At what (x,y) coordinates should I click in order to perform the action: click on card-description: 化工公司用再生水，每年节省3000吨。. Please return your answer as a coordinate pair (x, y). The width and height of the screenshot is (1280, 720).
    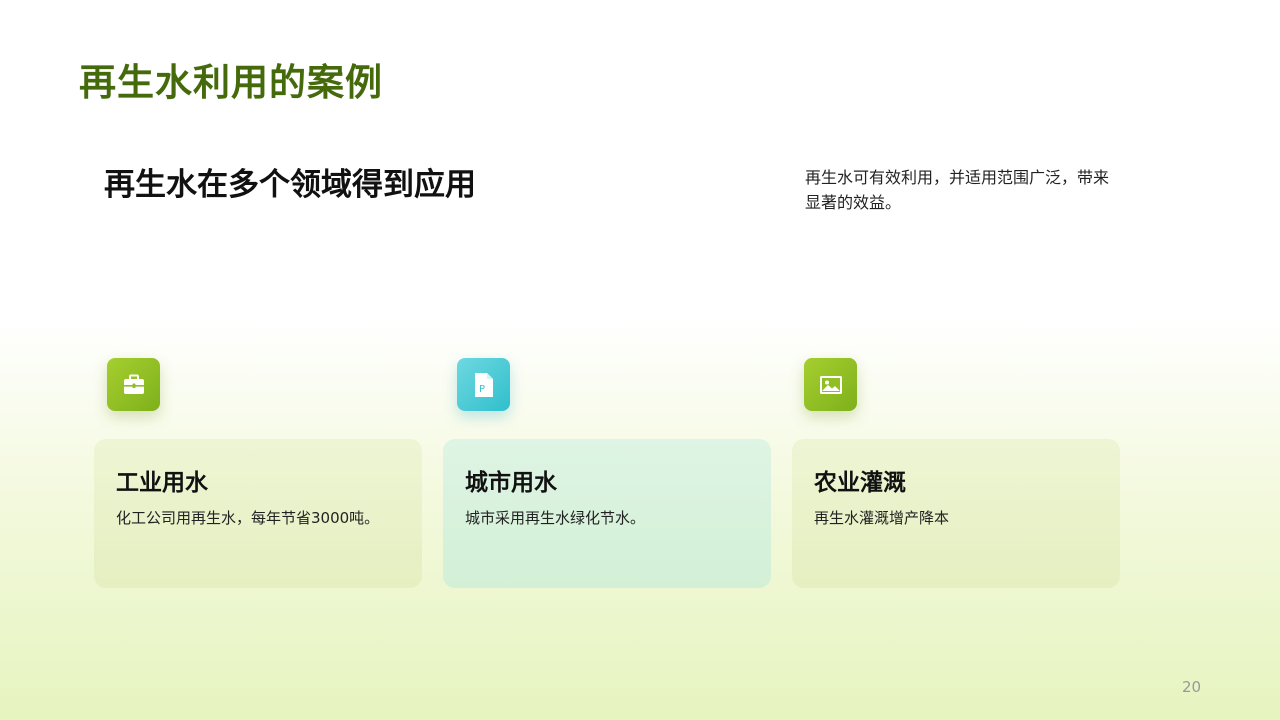
    Looking at the image, I should click on (248, 518).